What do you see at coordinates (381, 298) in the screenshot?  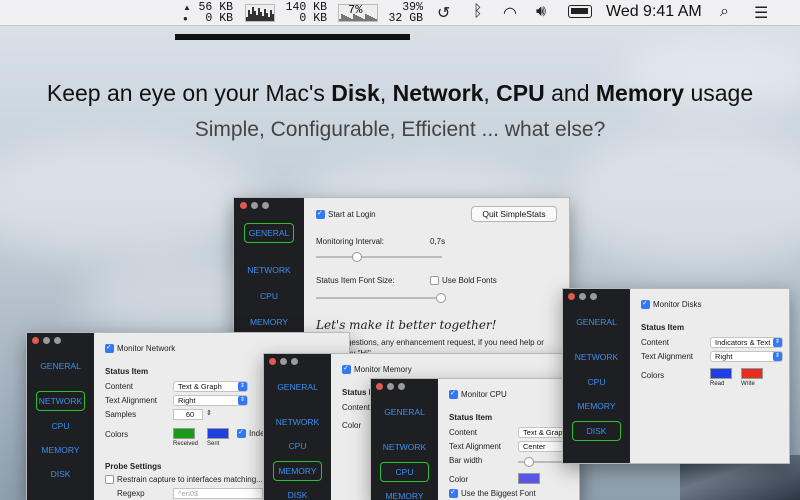 I see `font-size-slider` at bounding box center [381, 298].